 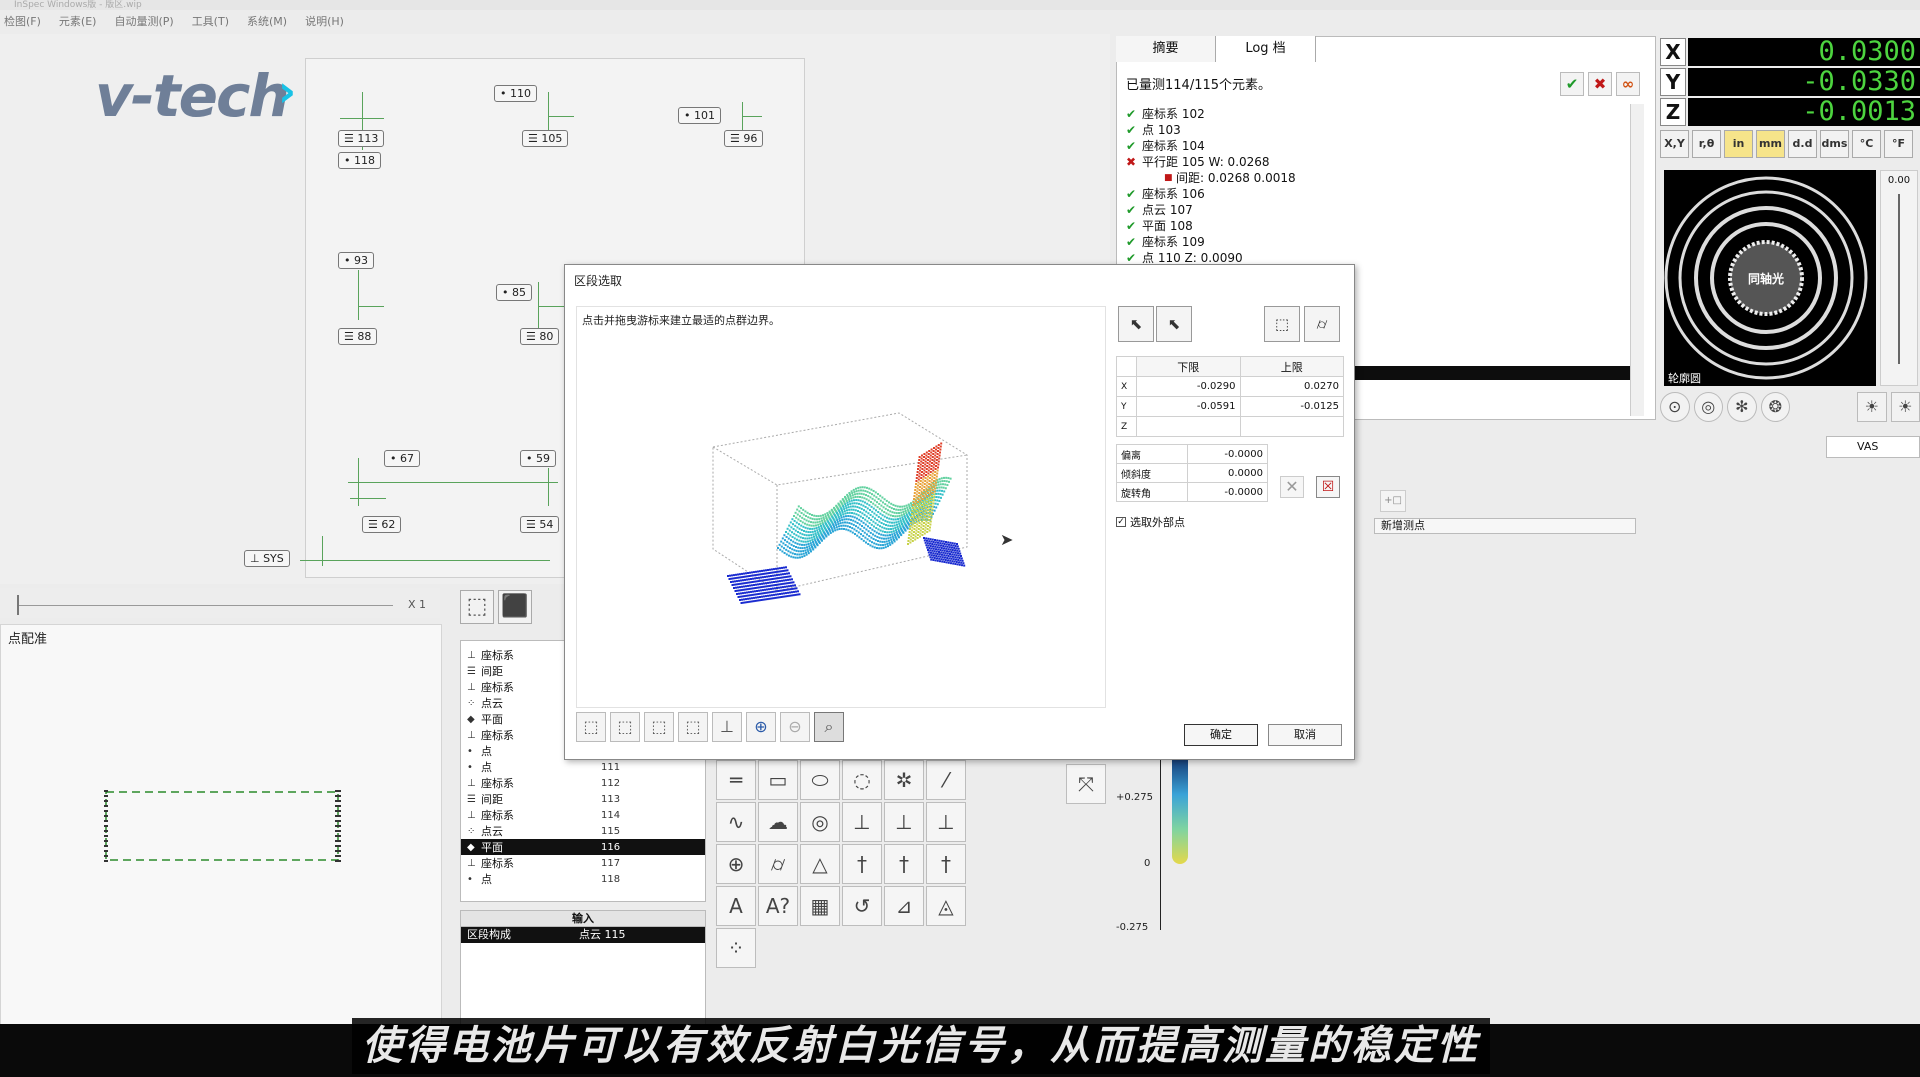 I want to click on list-item-selected: ◆ 平面 116, so click(x=583, y=847).